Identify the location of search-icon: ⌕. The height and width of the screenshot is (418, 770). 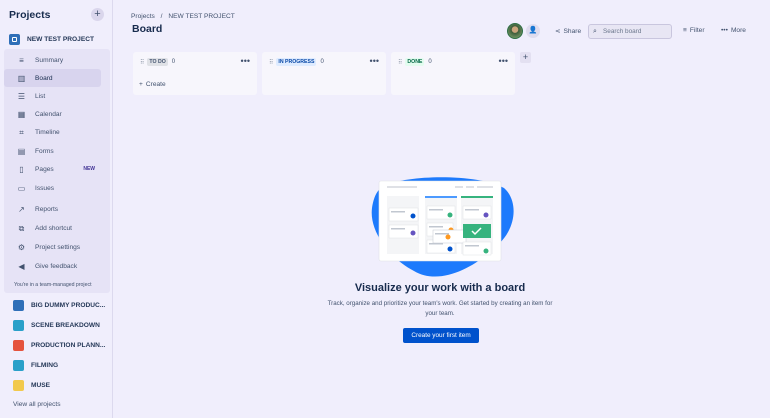
(595, 31).